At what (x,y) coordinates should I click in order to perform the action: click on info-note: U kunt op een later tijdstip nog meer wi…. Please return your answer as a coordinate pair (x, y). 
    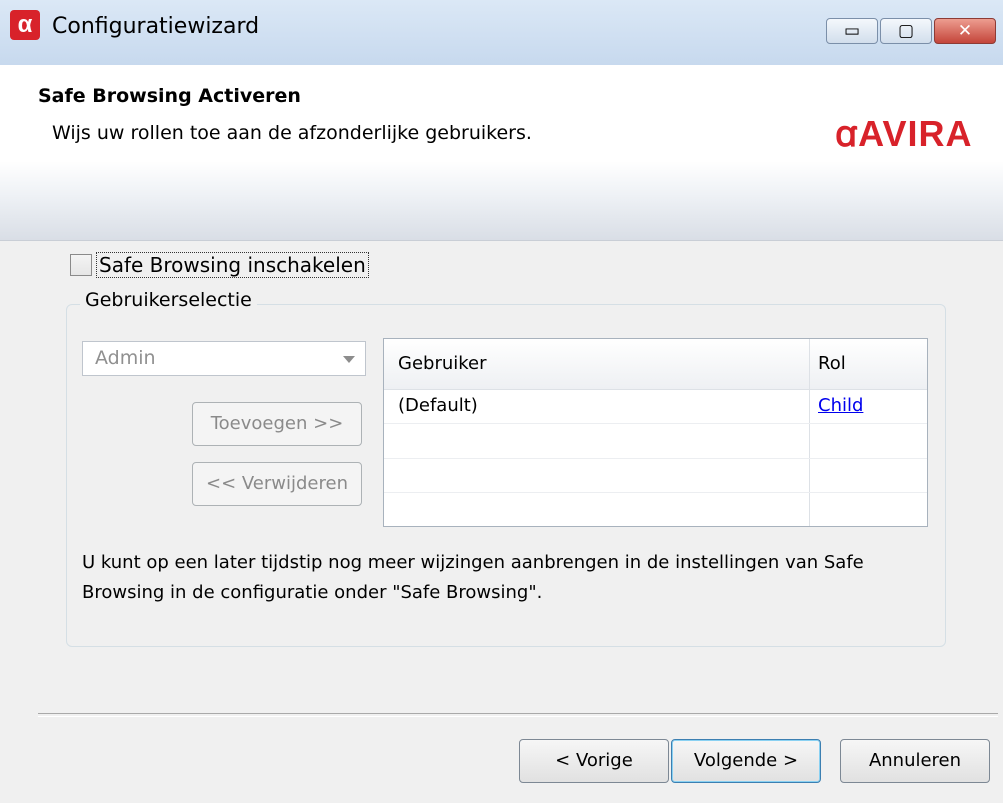
    Looking at the image, I should click on (473, 577).